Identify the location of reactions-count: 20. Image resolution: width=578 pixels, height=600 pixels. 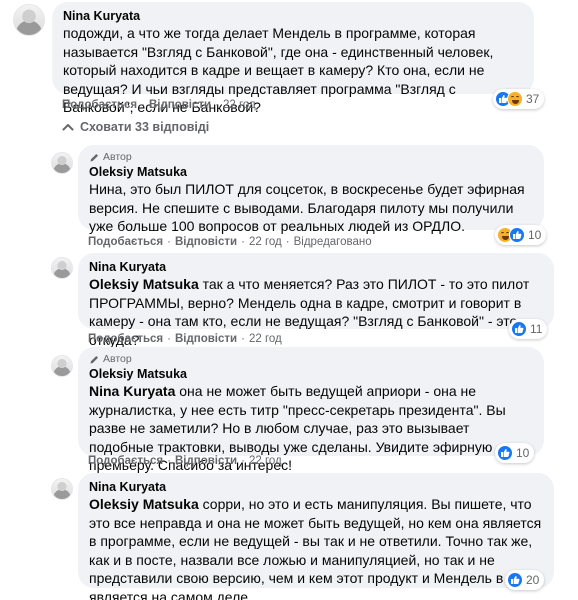
(533, 580).